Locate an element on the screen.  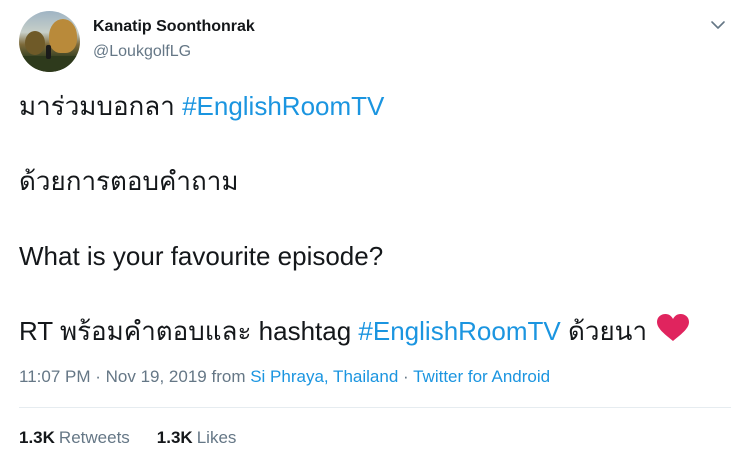
source-link: Twitter for Android is located at coordinates (481, 376).